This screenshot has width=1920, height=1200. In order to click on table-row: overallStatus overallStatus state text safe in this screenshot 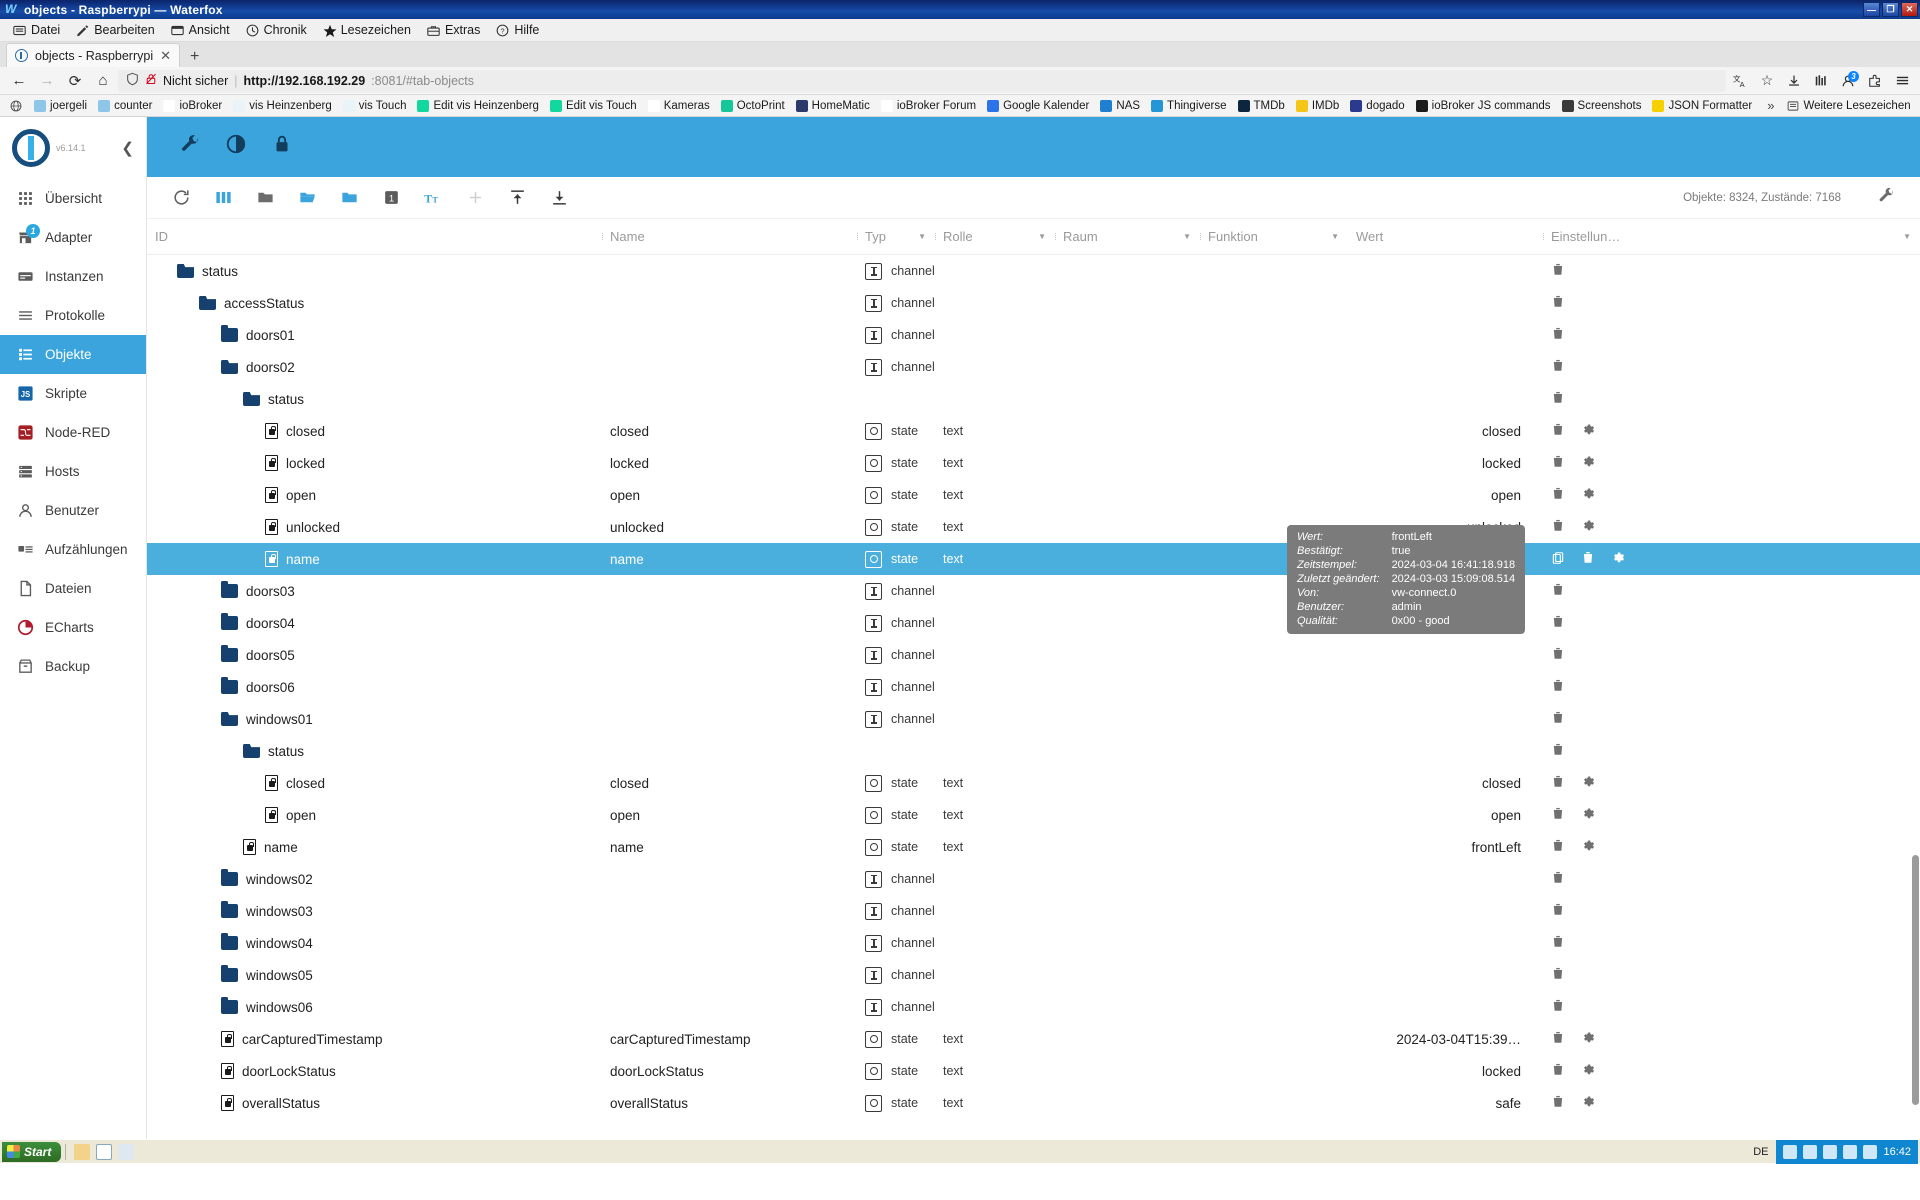, I will do `click(1033, 1103)`.